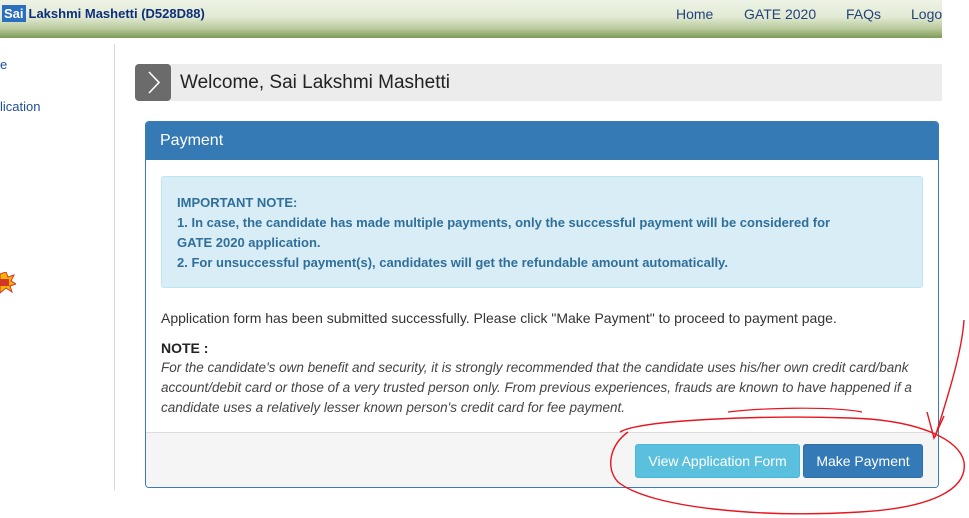  I want to click on new-badge-icon, so click(8, 283).